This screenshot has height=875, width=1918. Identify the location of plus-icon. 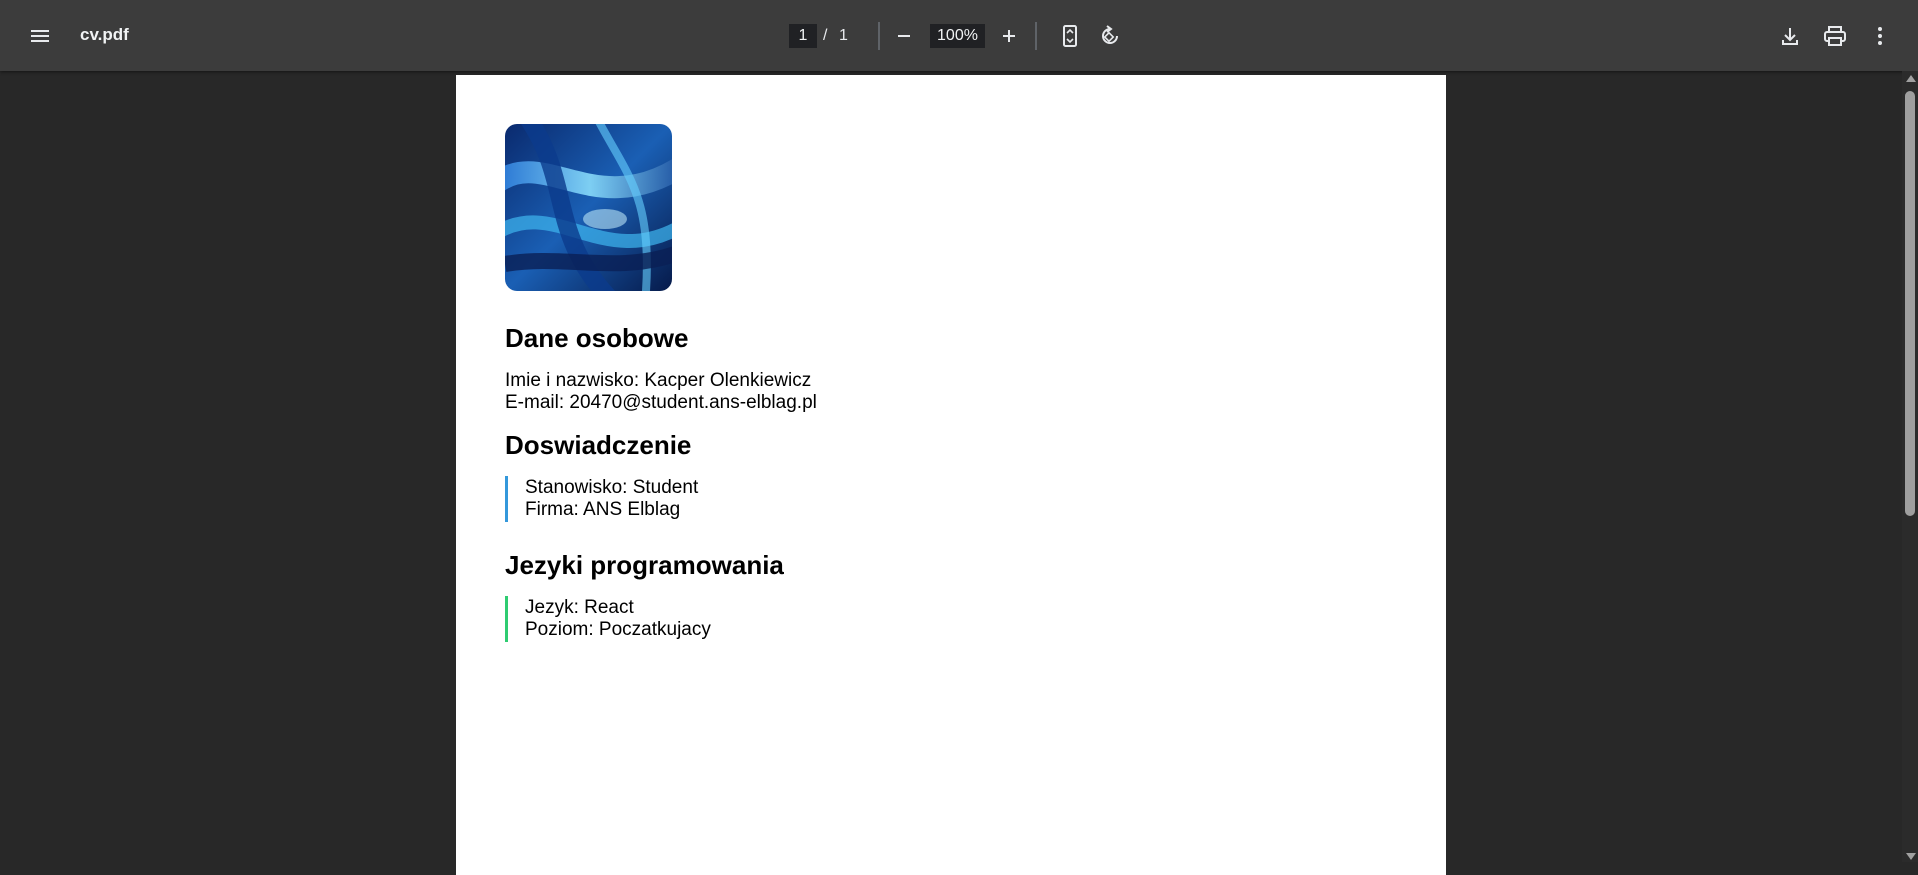
(1009, 36).